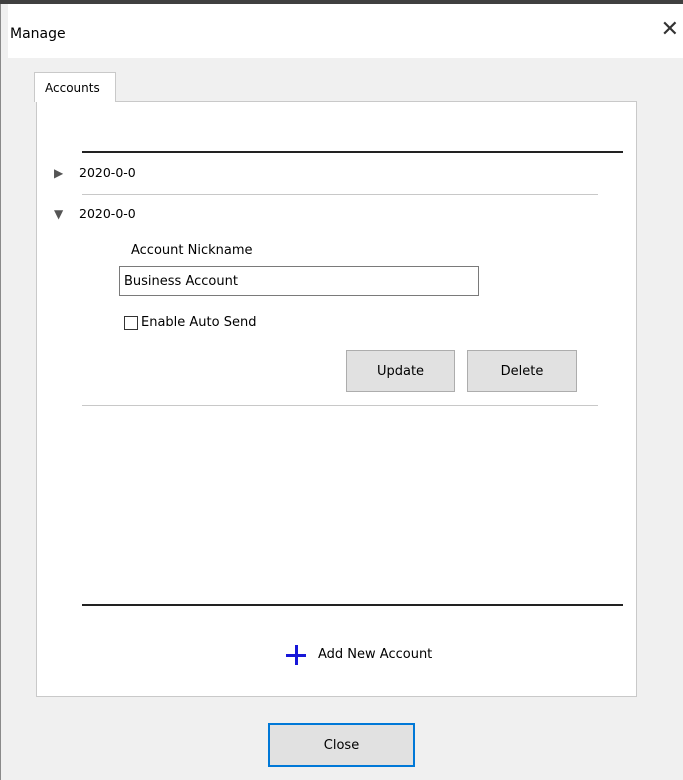  I want to click on tab-accounts: Accounts, so click(75, 87).